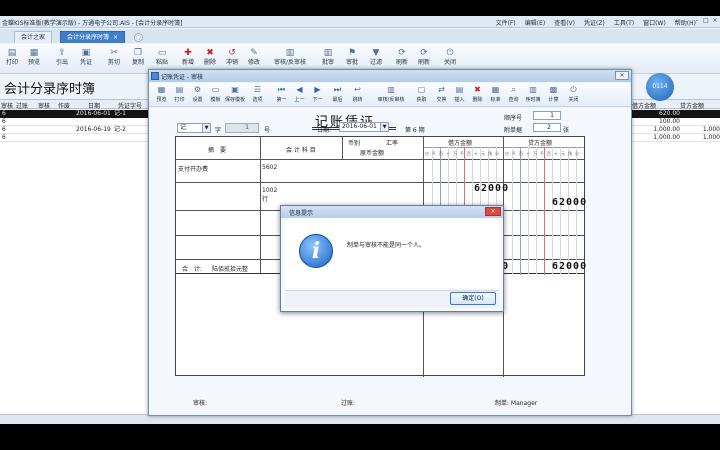 This screenshot has height=450, width=720. I want to click on toolbar-batch-audit-button: ▥ 批审, so click(328, 59).